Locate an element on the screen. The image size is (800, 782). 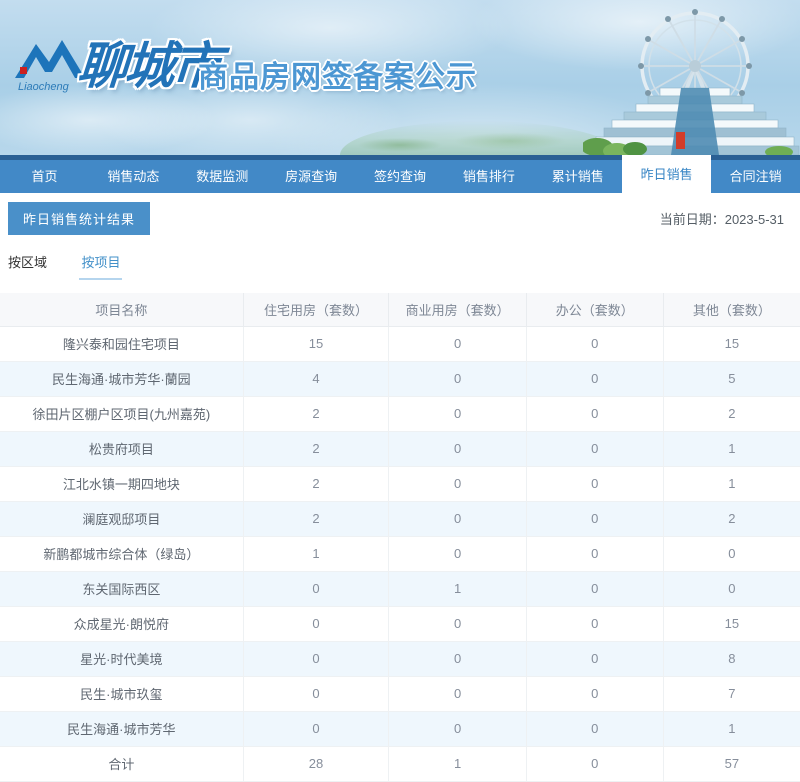
project-name-cell: 隆兴泰和园住宅项目 is located at coordinates (122, 344).